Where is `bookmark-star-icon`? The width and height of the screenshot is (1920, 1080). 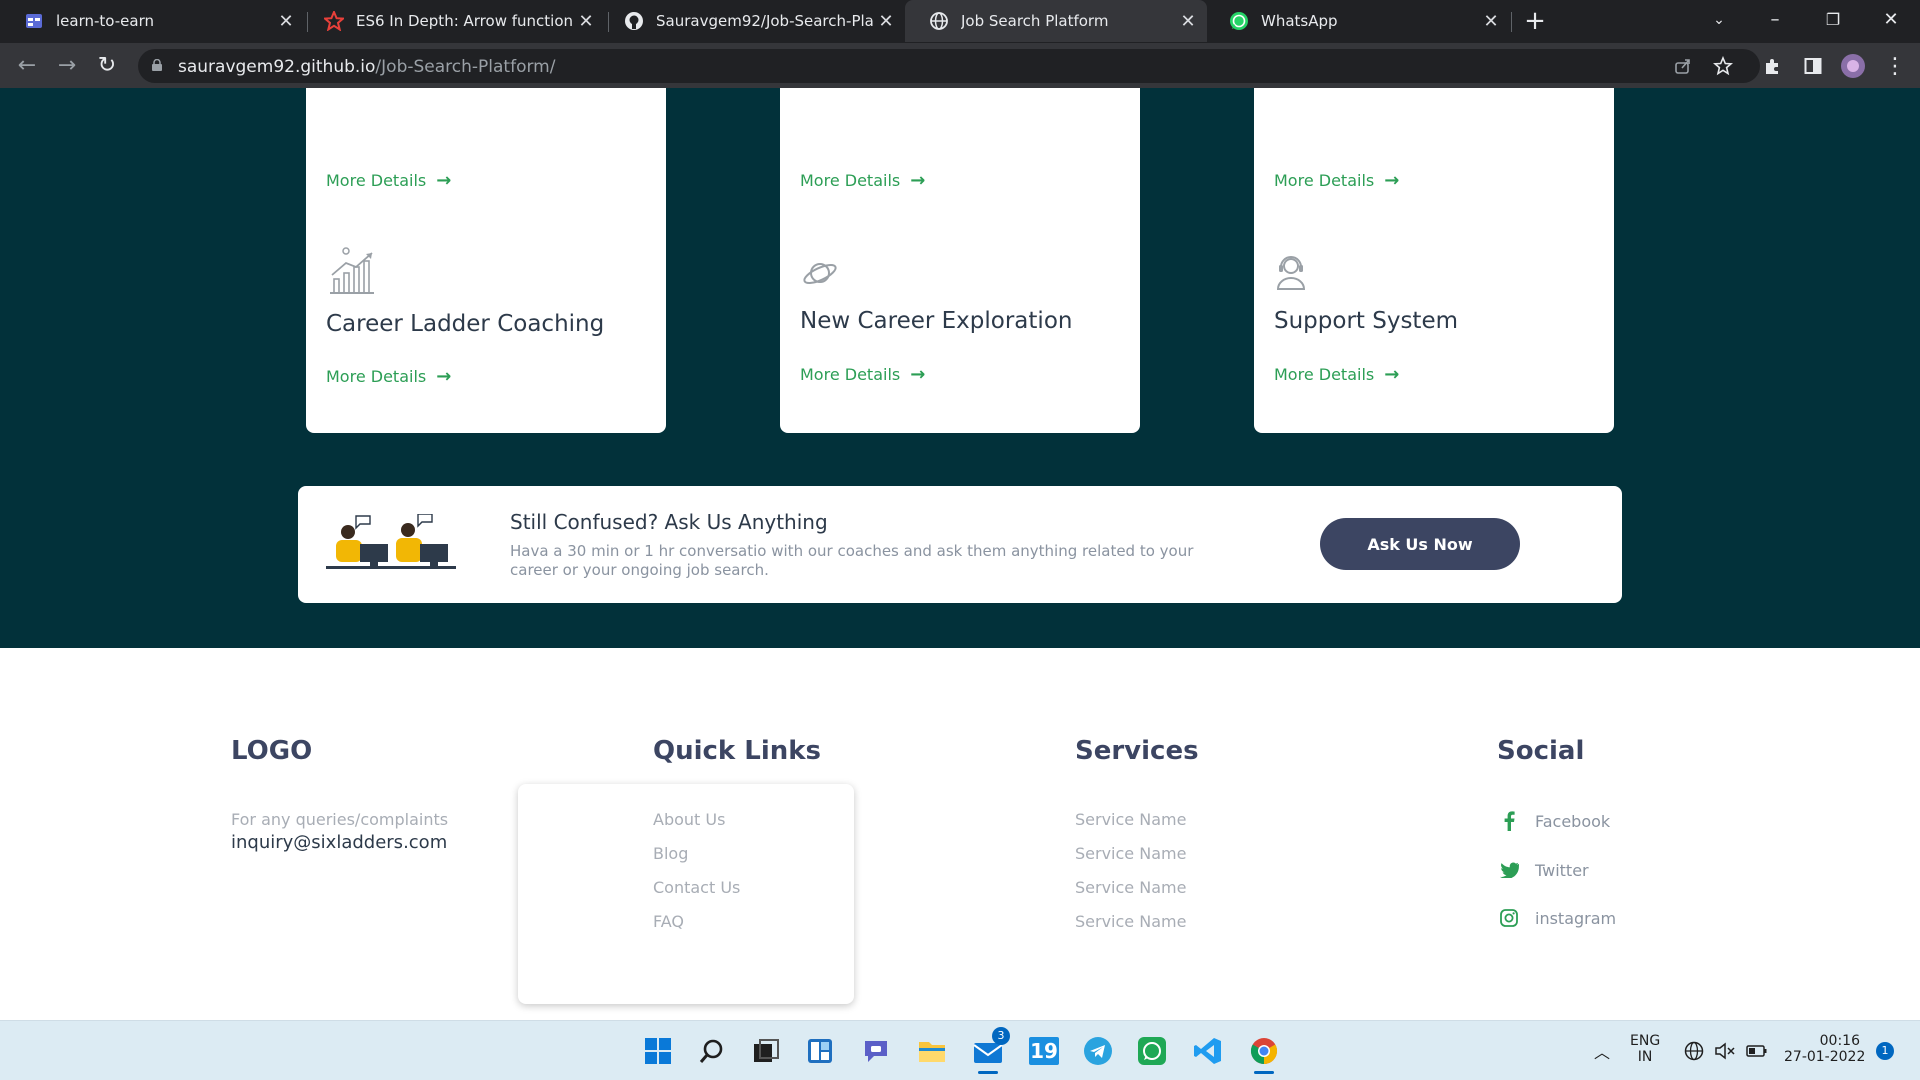 bookmark-star-icon is located at coordinates (1723, 66).